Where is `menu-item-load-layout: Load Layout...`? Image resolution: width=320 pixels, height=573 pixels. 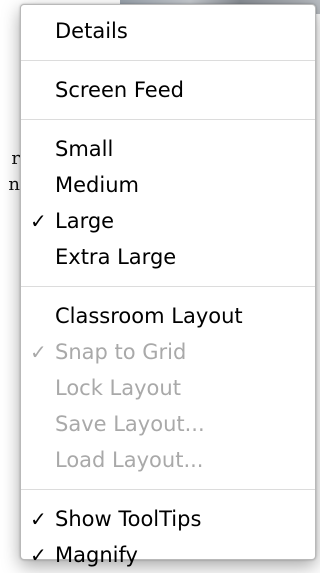
menu-item-load-layout: Load Layout... is located at coordinates (168, 460).